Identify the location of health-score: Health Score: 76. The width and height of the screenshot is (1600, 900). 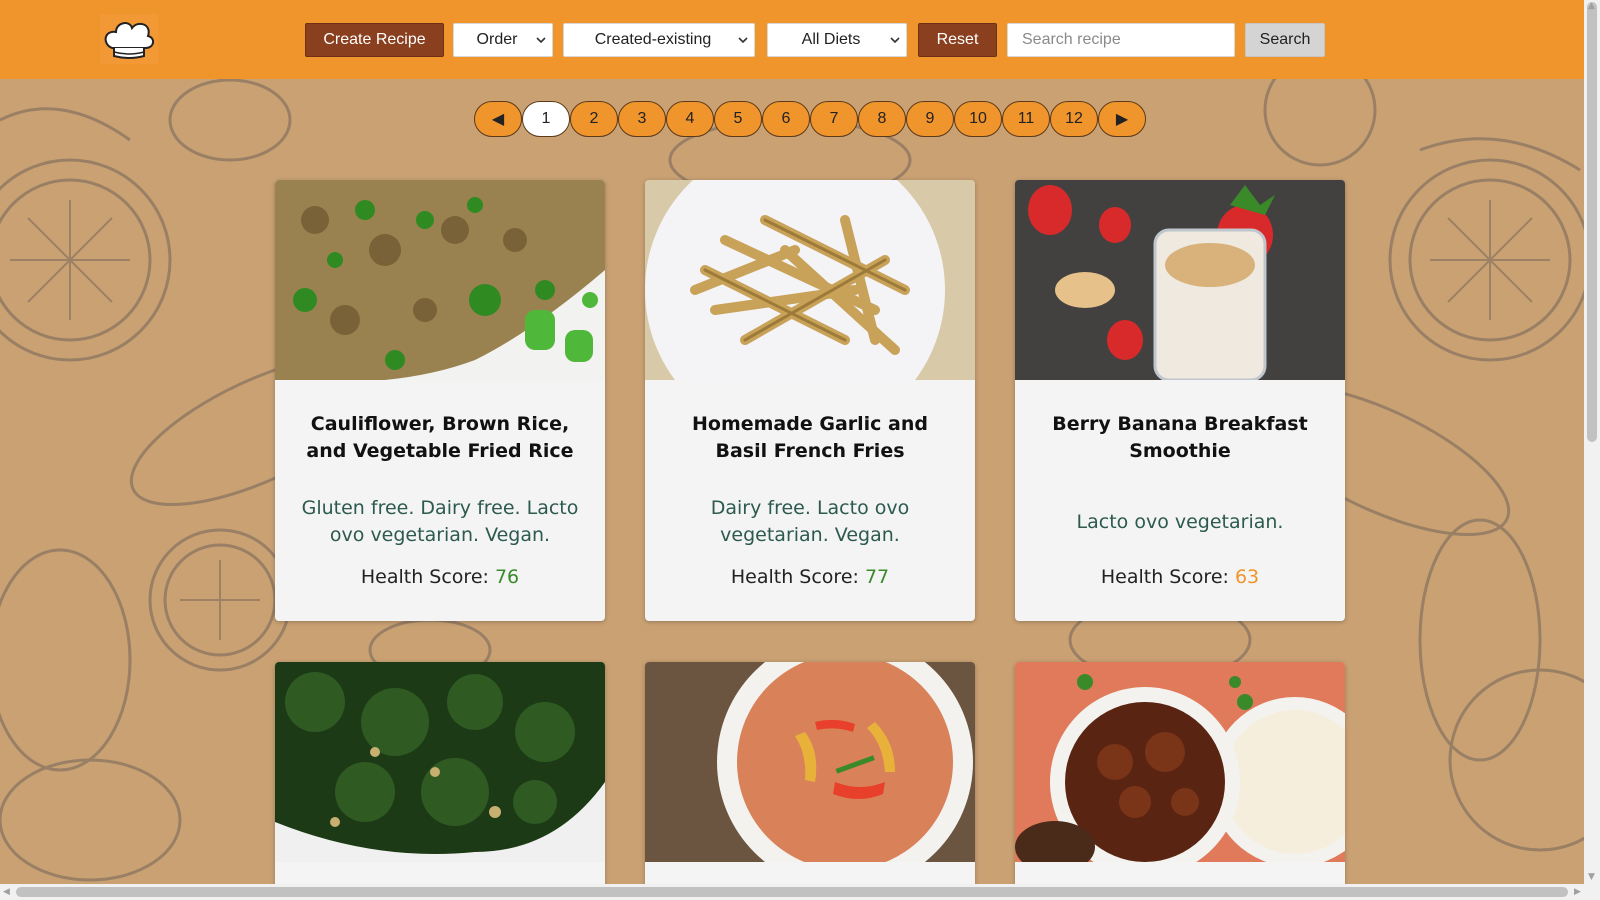
(440, 581).